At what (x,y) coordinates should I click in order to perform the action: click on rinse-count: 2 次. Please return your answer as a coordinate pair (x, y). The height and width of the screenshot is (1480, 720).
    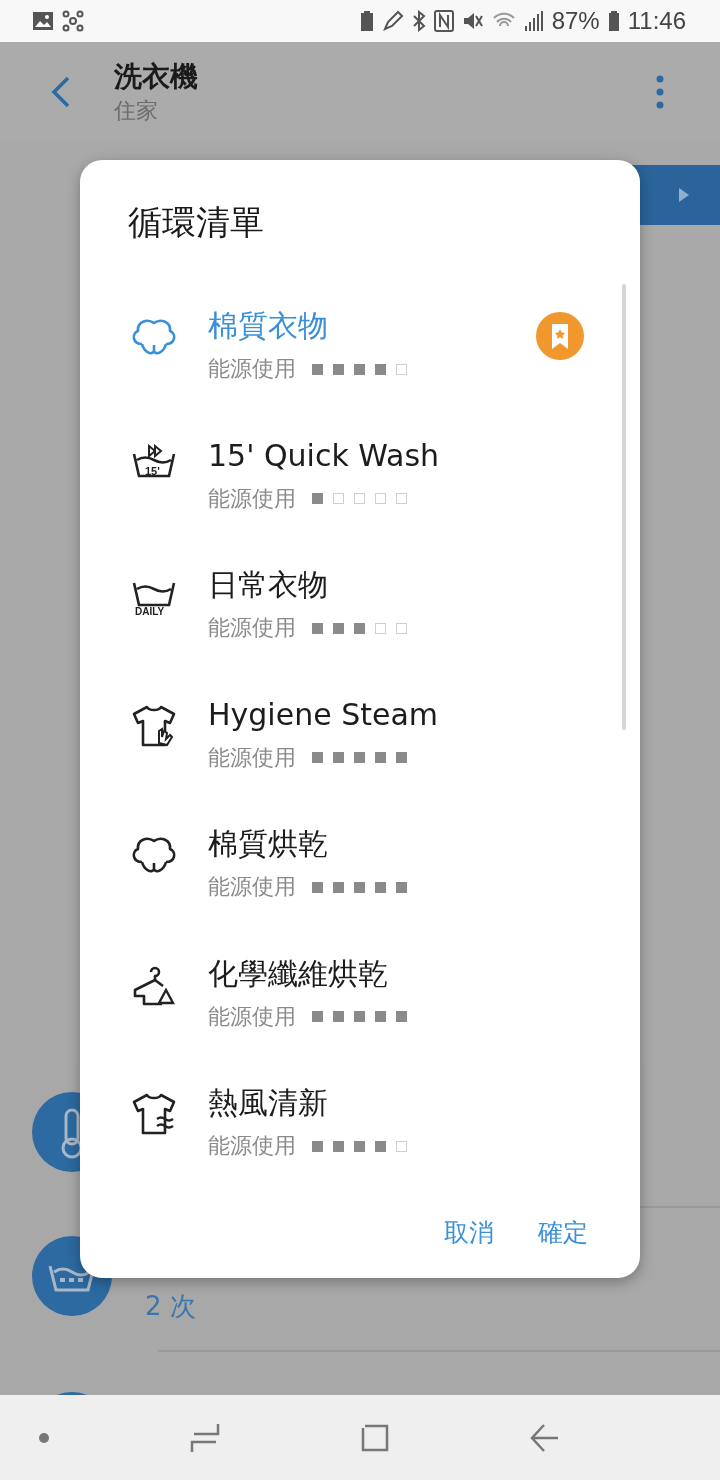
    Looking at the image, I should click on (170, 1305).